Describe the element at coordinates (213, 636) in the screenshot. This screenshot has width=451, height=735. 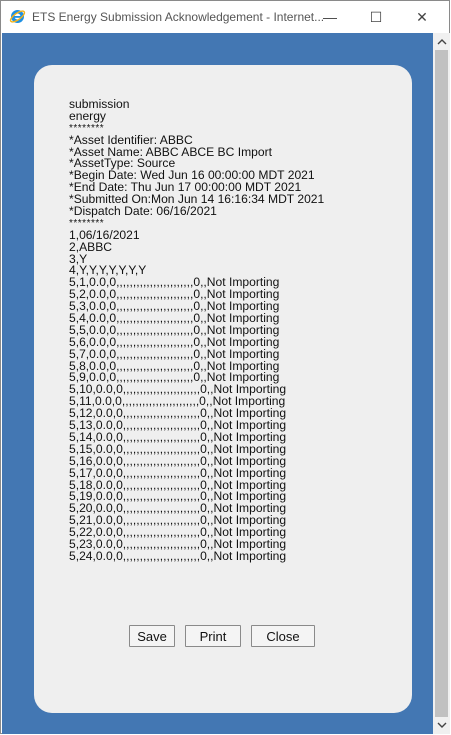
I see `print-button: Print` at that location.